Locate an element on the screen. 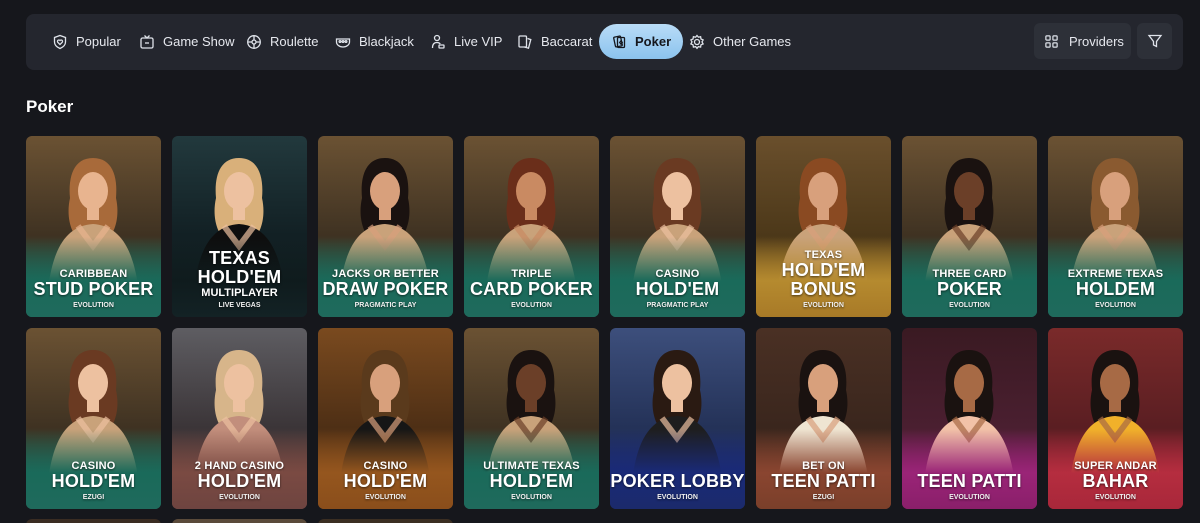  game-card: Bet On Teen Patti Ezugi is located at coordinates (823, 418).